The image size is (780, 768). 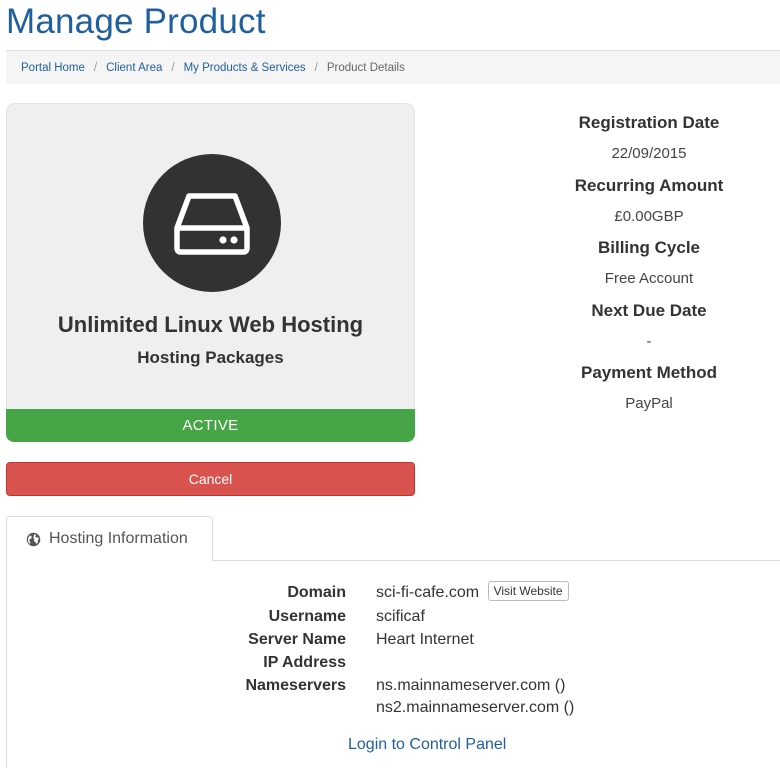 What do you see at coordinates (400, 616) in the screenshot?
I see `username-value: scificaf` at bounding box center [400, 616].